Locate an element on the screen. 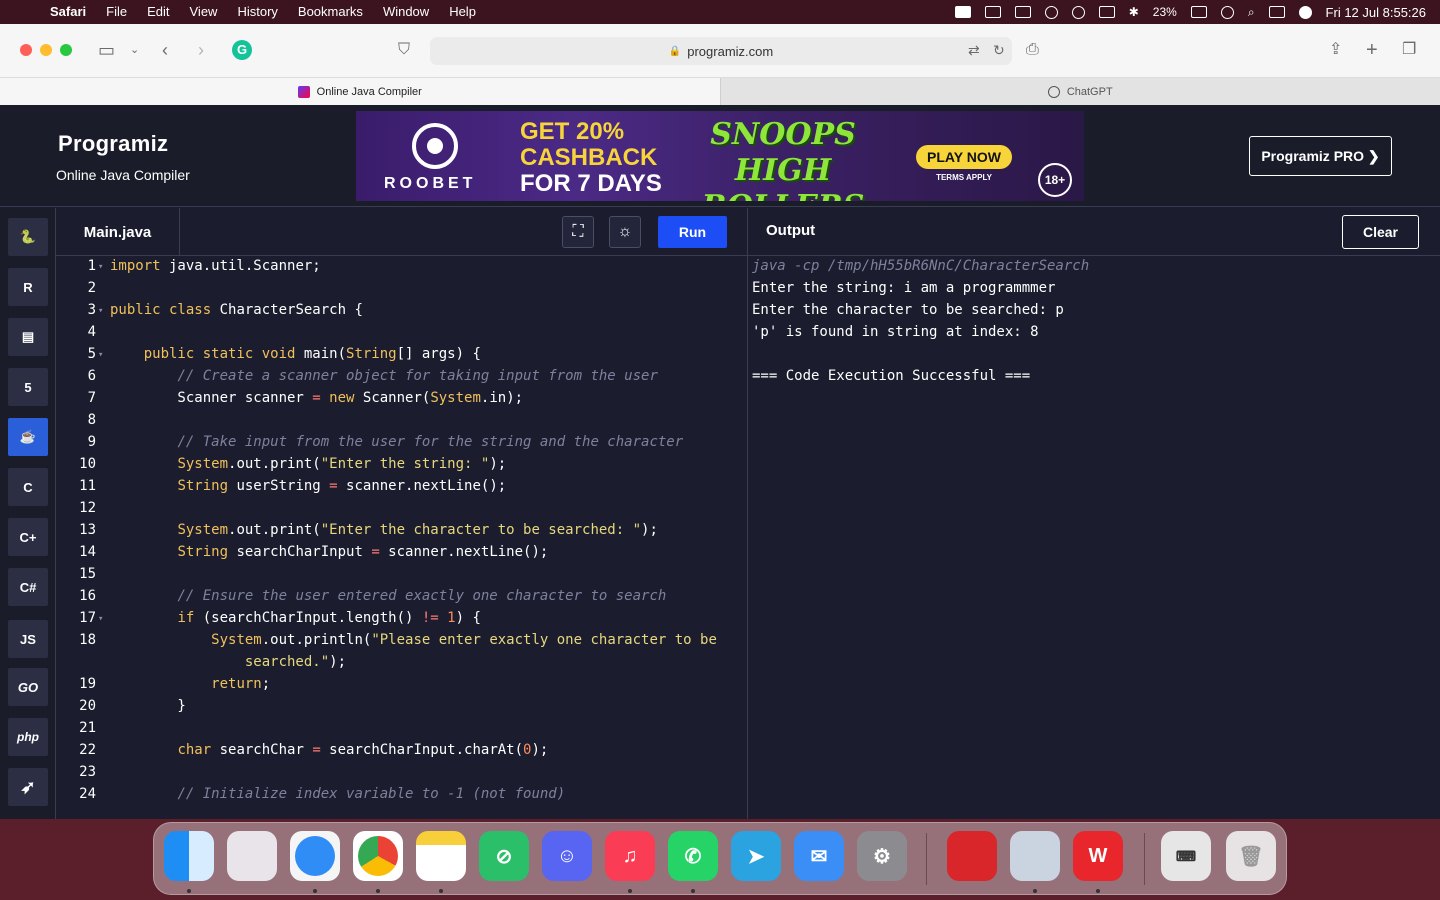 The height and width of the screenshot is (900, 1440). line-number: 6 is located at coordinates (91, 376).